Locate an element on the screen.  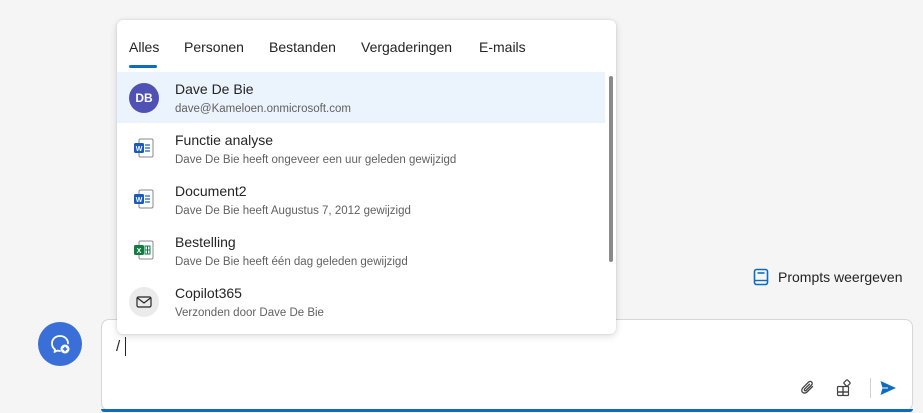
view-prompts-label: Prompts weergeven is located at coordinates (840, 277).